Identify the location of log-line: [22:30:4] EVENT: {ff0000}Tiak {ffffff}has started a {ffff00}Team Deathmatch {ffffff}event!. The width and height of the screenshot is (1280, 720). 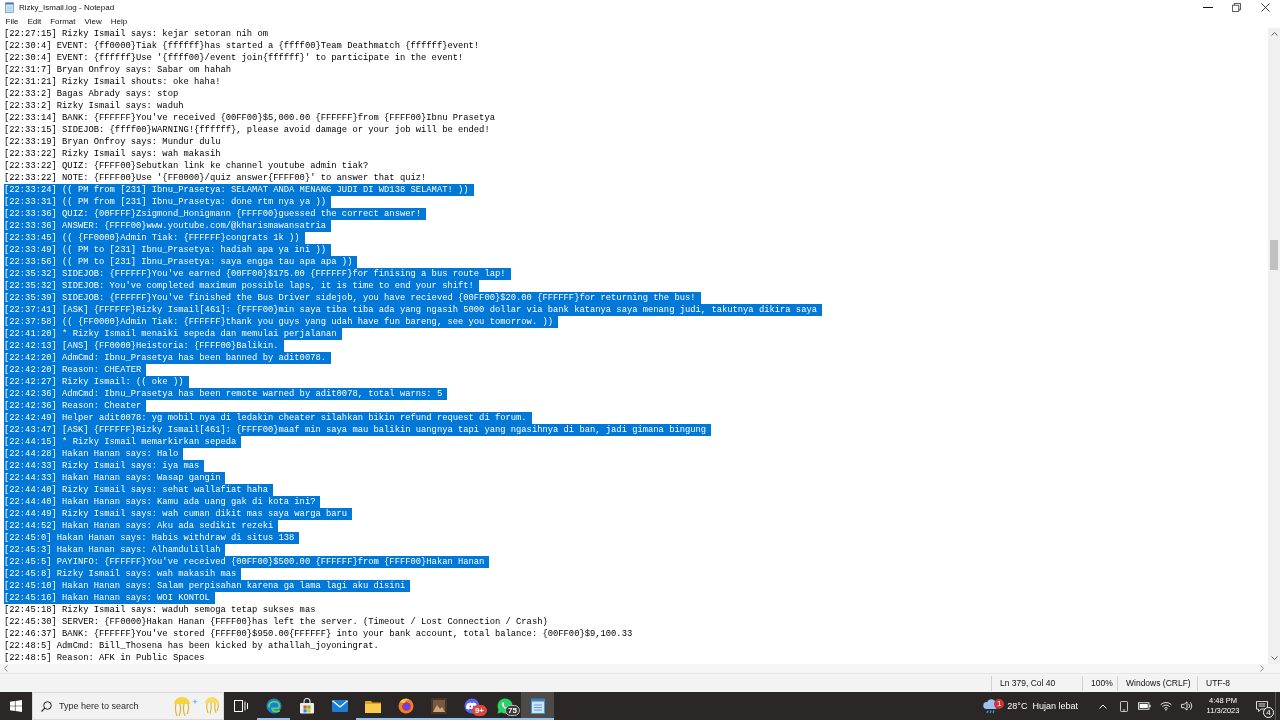
(242, 46).